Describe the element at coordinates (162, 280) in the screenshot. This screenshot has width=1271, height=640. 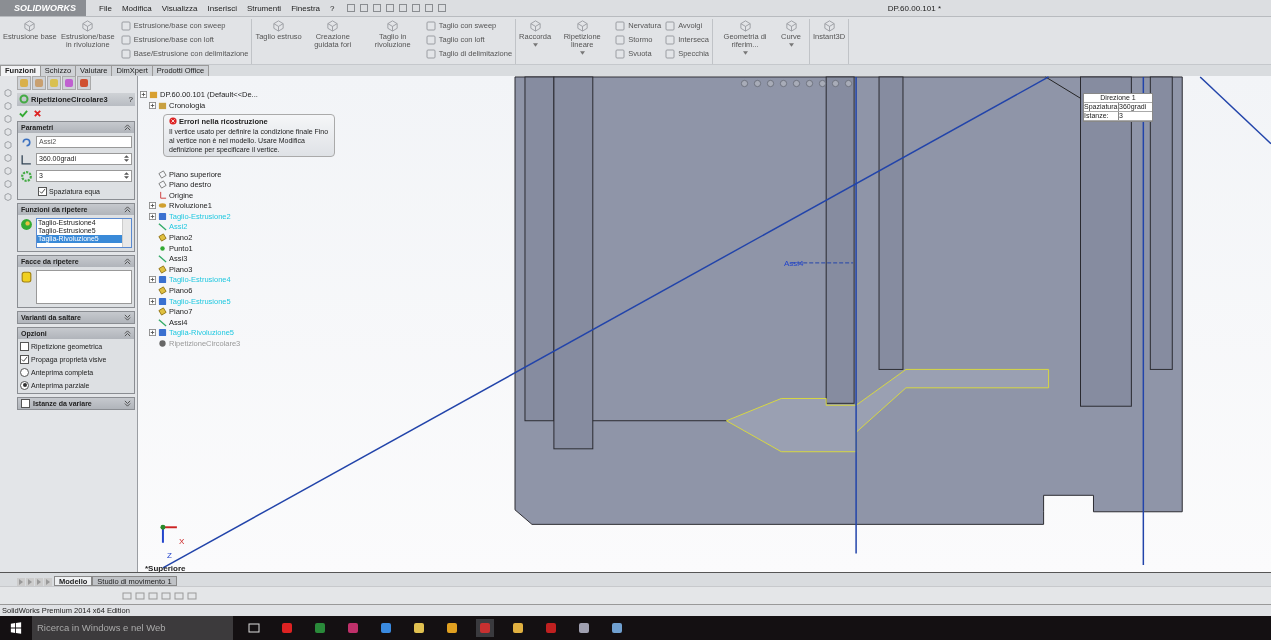
I see `feature-icon` at that location.